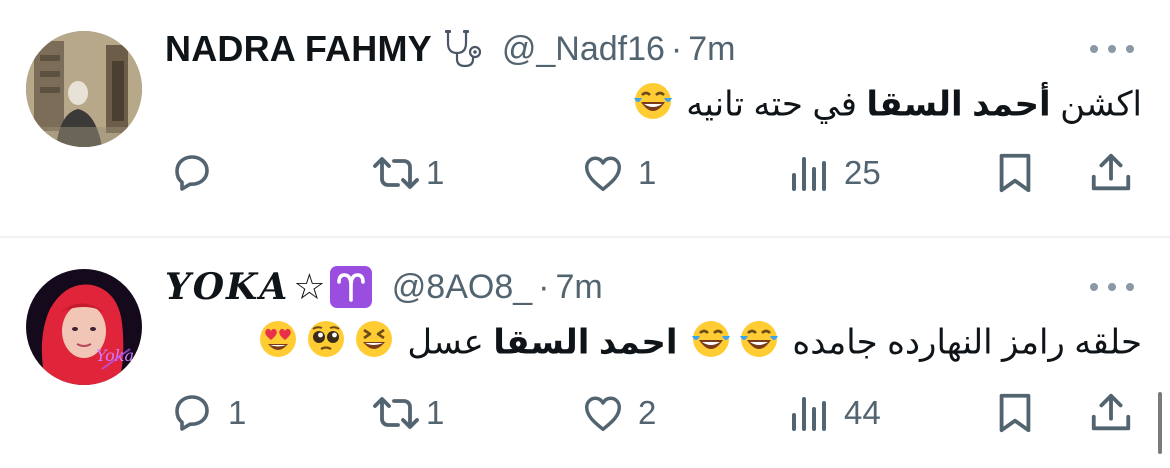 This screenshot has width=1170, height=468. I want to click on like-count: 1, so click(647, 172).